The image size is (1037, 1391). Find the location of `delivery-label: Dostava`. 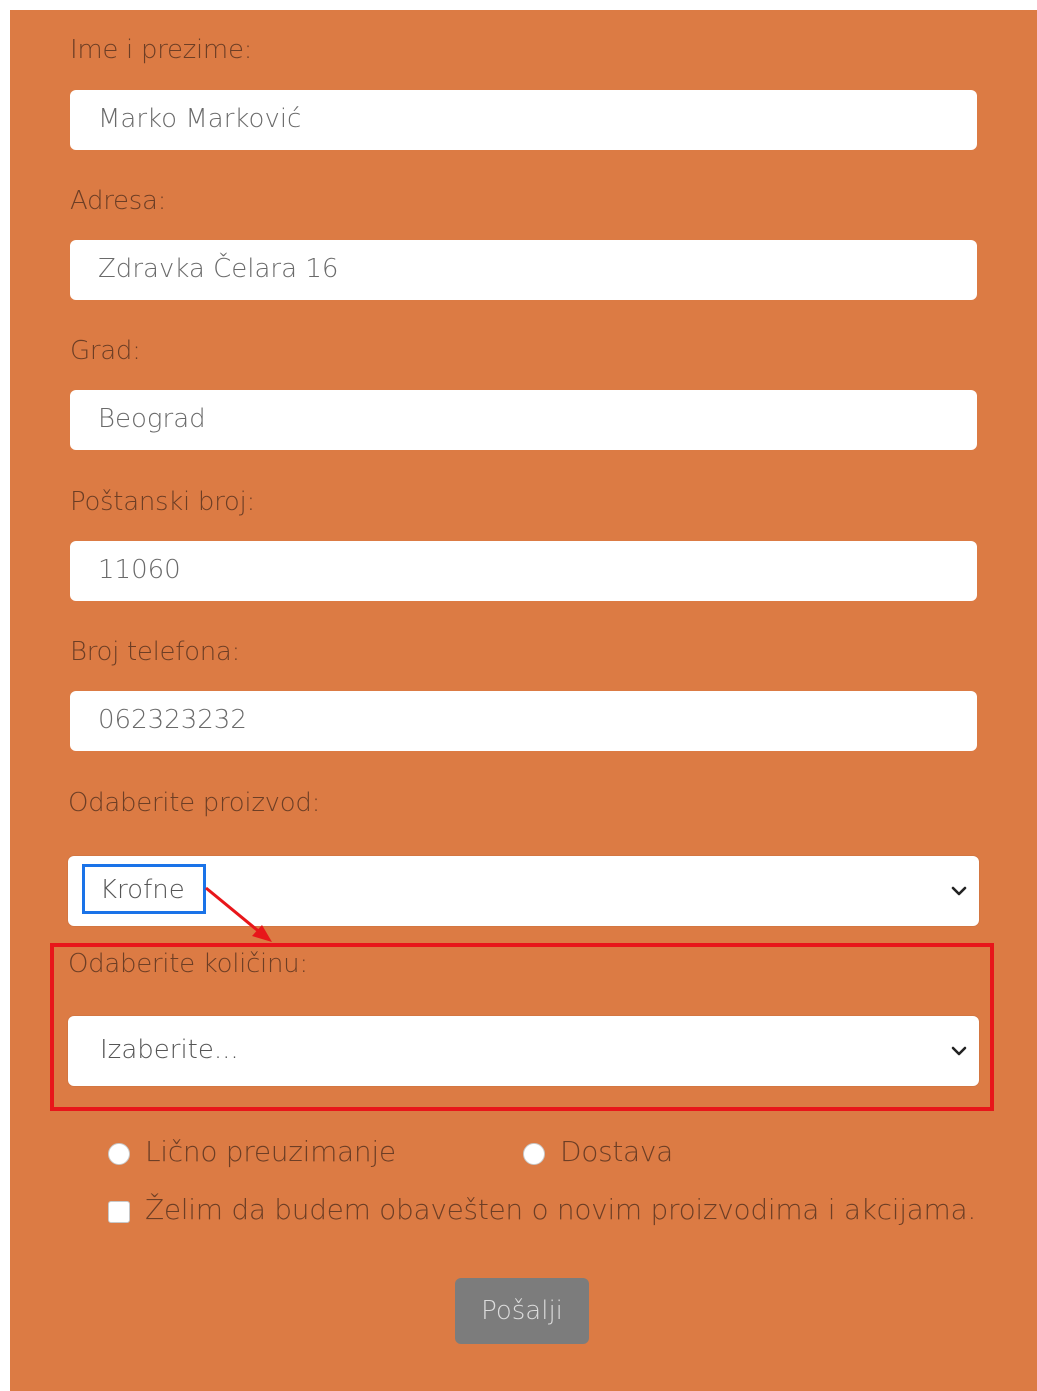

delivery-label: Dostava is located at coordinates (617, 1151).